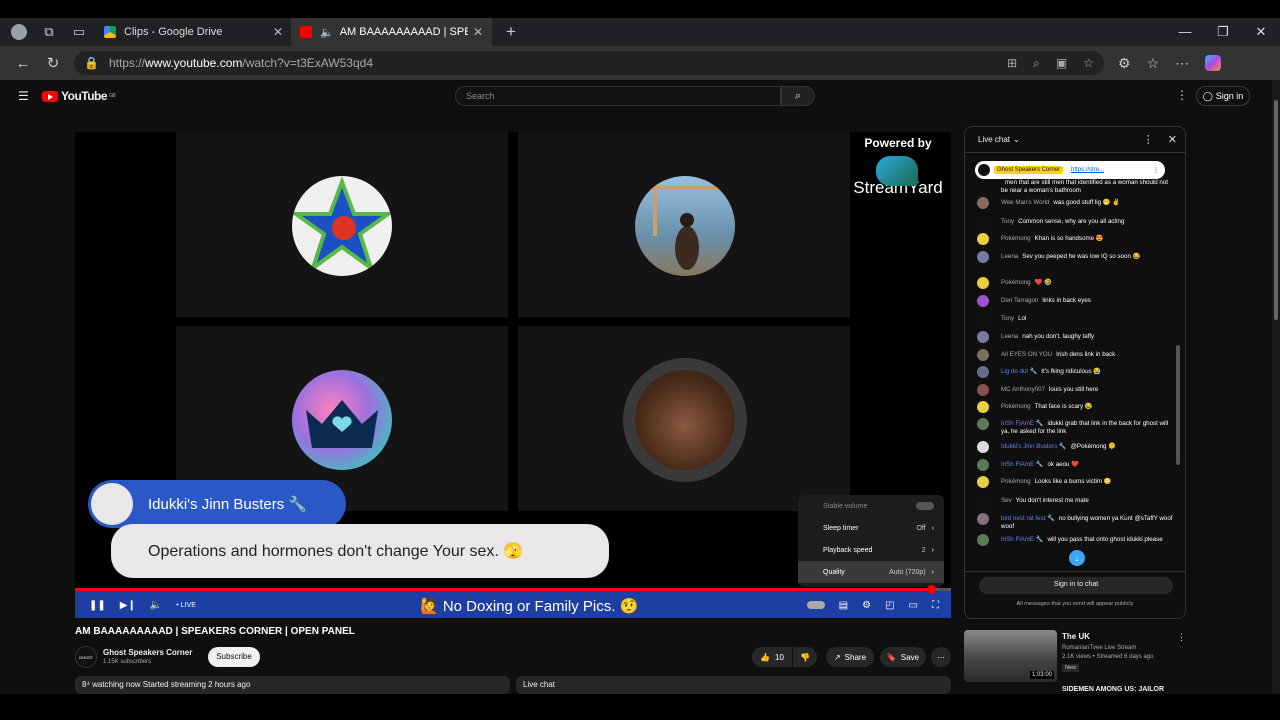 The width and height of the screenshot is (1280, 720). I want to click on live-indicator: • LIVE, so click(186, 605).